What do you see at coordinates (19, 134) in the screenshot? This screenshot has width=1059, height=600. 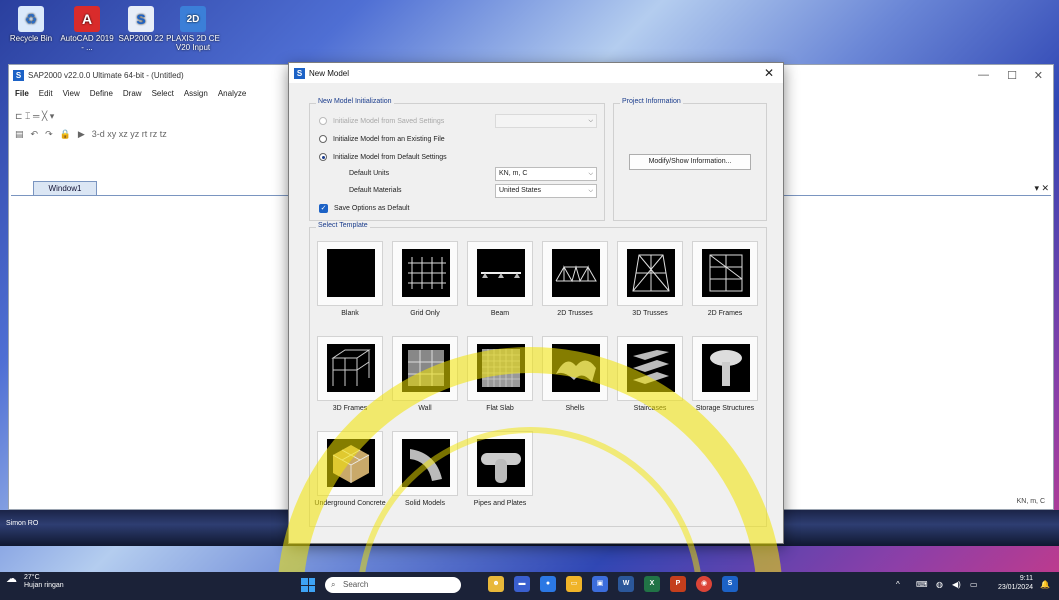 I see `save-icon: ▤` at bounding box center [19, 134].